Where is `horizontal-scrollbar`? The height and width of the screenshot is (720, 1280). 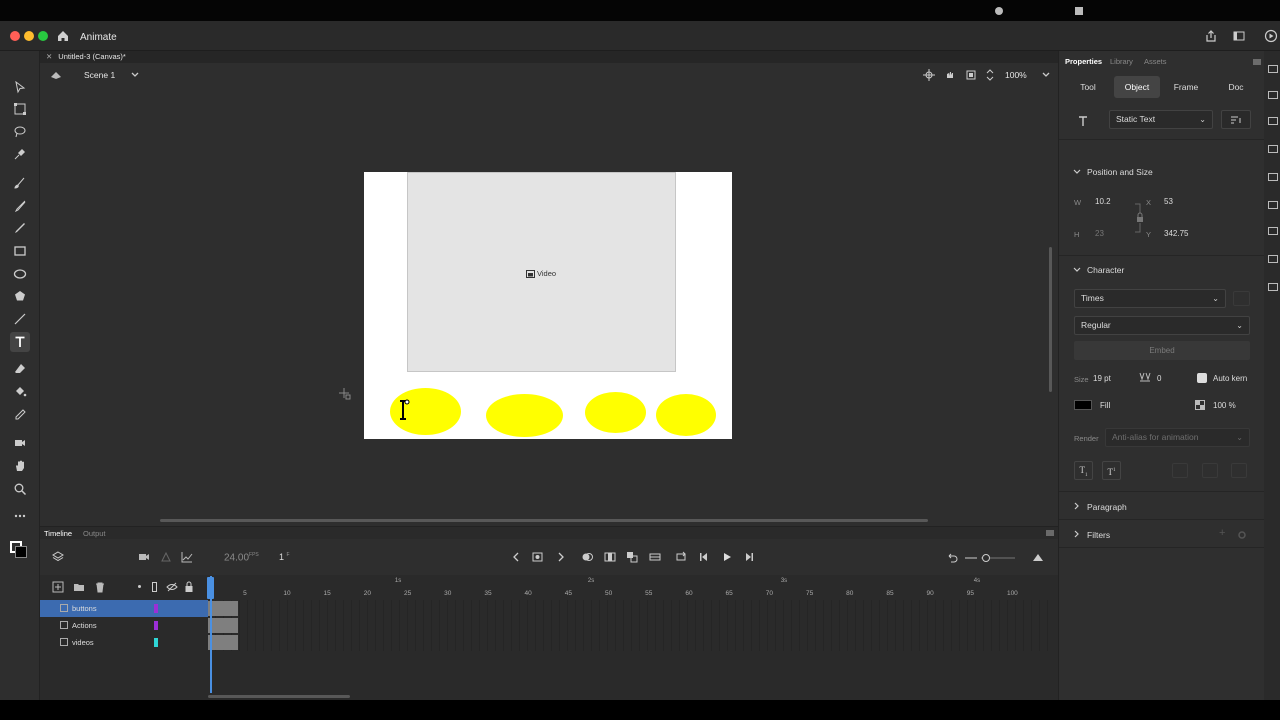
horizontal-scrollbar is located at coordinates (544, 520).